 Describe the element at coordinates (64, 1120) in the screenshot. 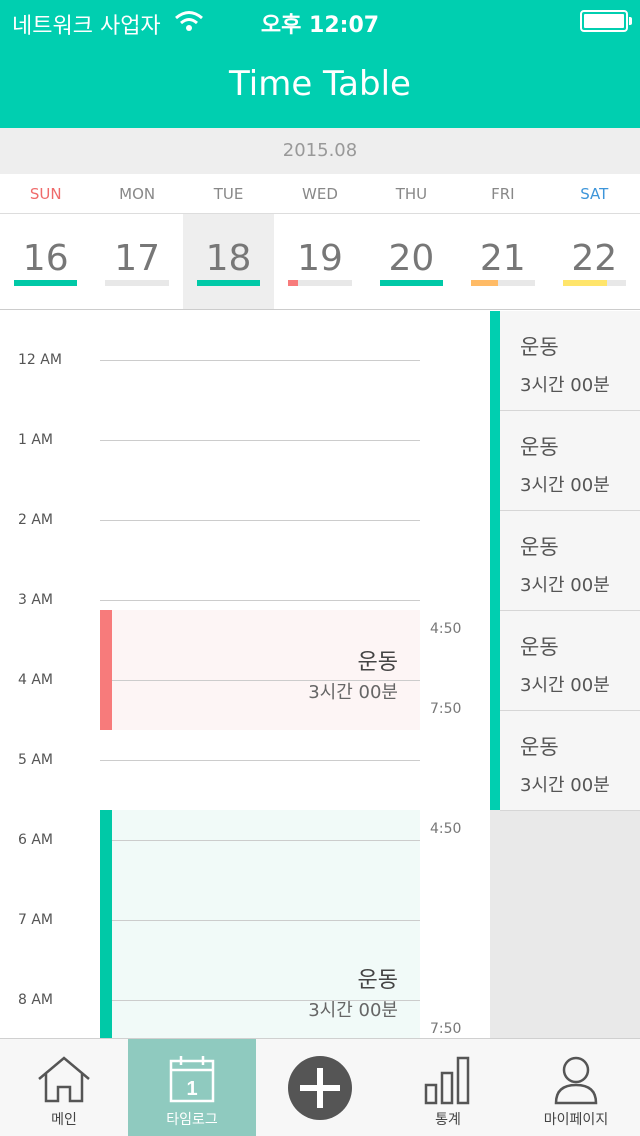

I see `tab-label: 메인` at that location.